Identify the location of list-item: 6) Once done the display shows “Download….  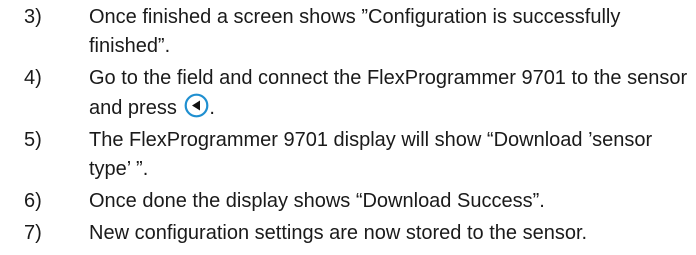
(358, 201).